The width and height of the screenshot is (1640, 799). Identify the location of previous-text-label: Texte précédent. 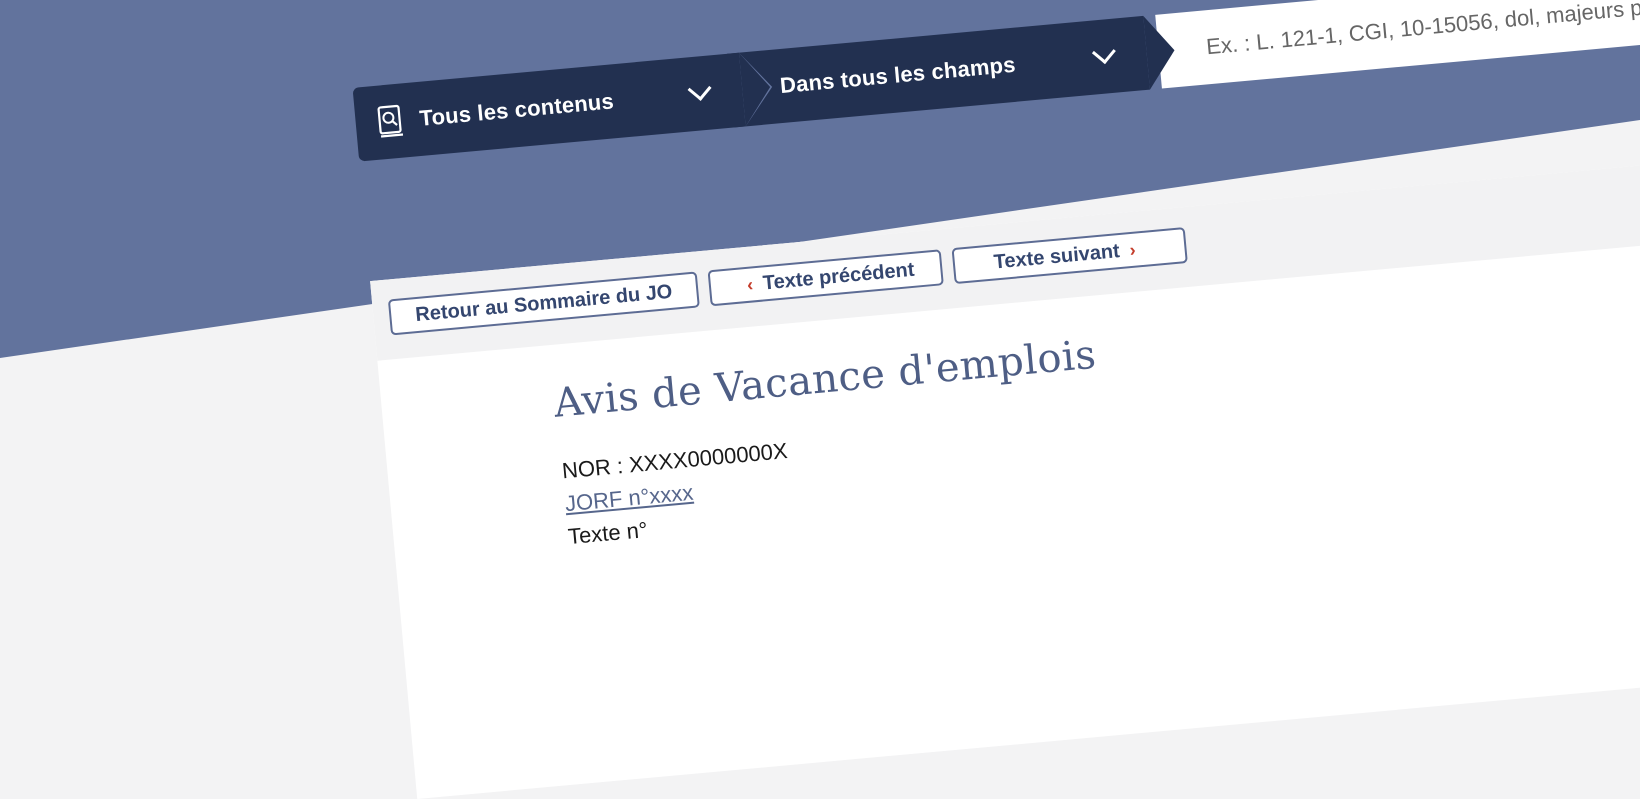
(838, 276).